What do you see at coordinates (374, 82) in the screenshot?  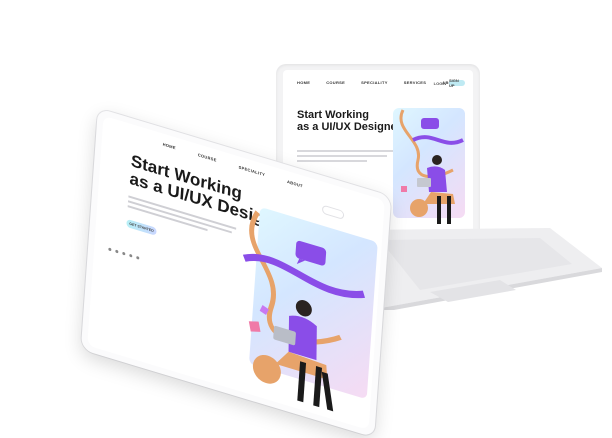 I see `laptop-nav-speciality: SPECIALITY` at bounding box center [374, 82].